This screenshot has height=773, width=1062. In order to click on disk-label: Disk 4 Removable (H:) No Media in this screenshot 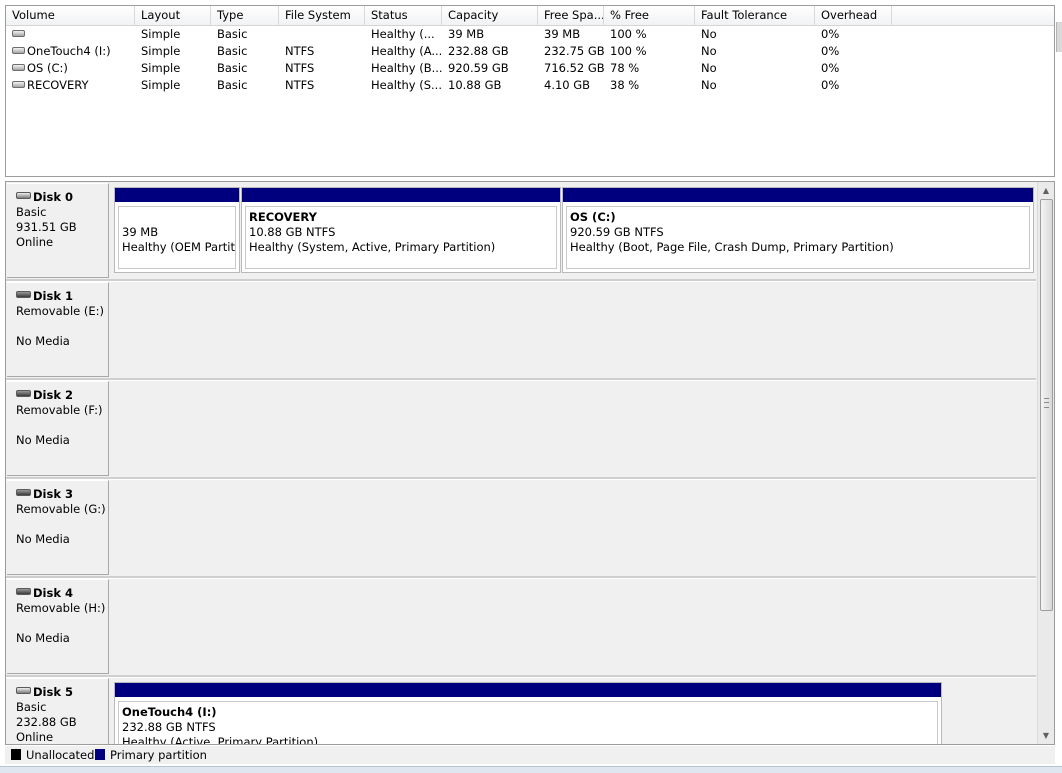, I will do `click(58, 626)`.